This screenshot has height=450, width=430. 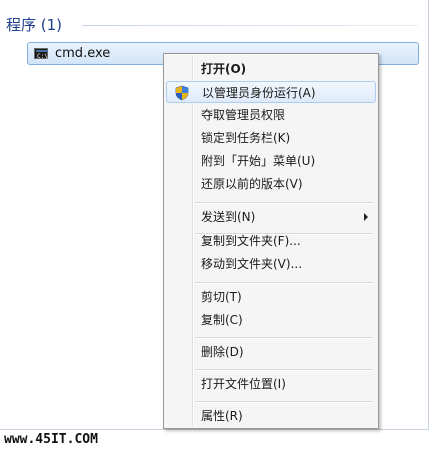 I want to click on site-watermark: www.45IT.COM, so click(x=51, y=439).